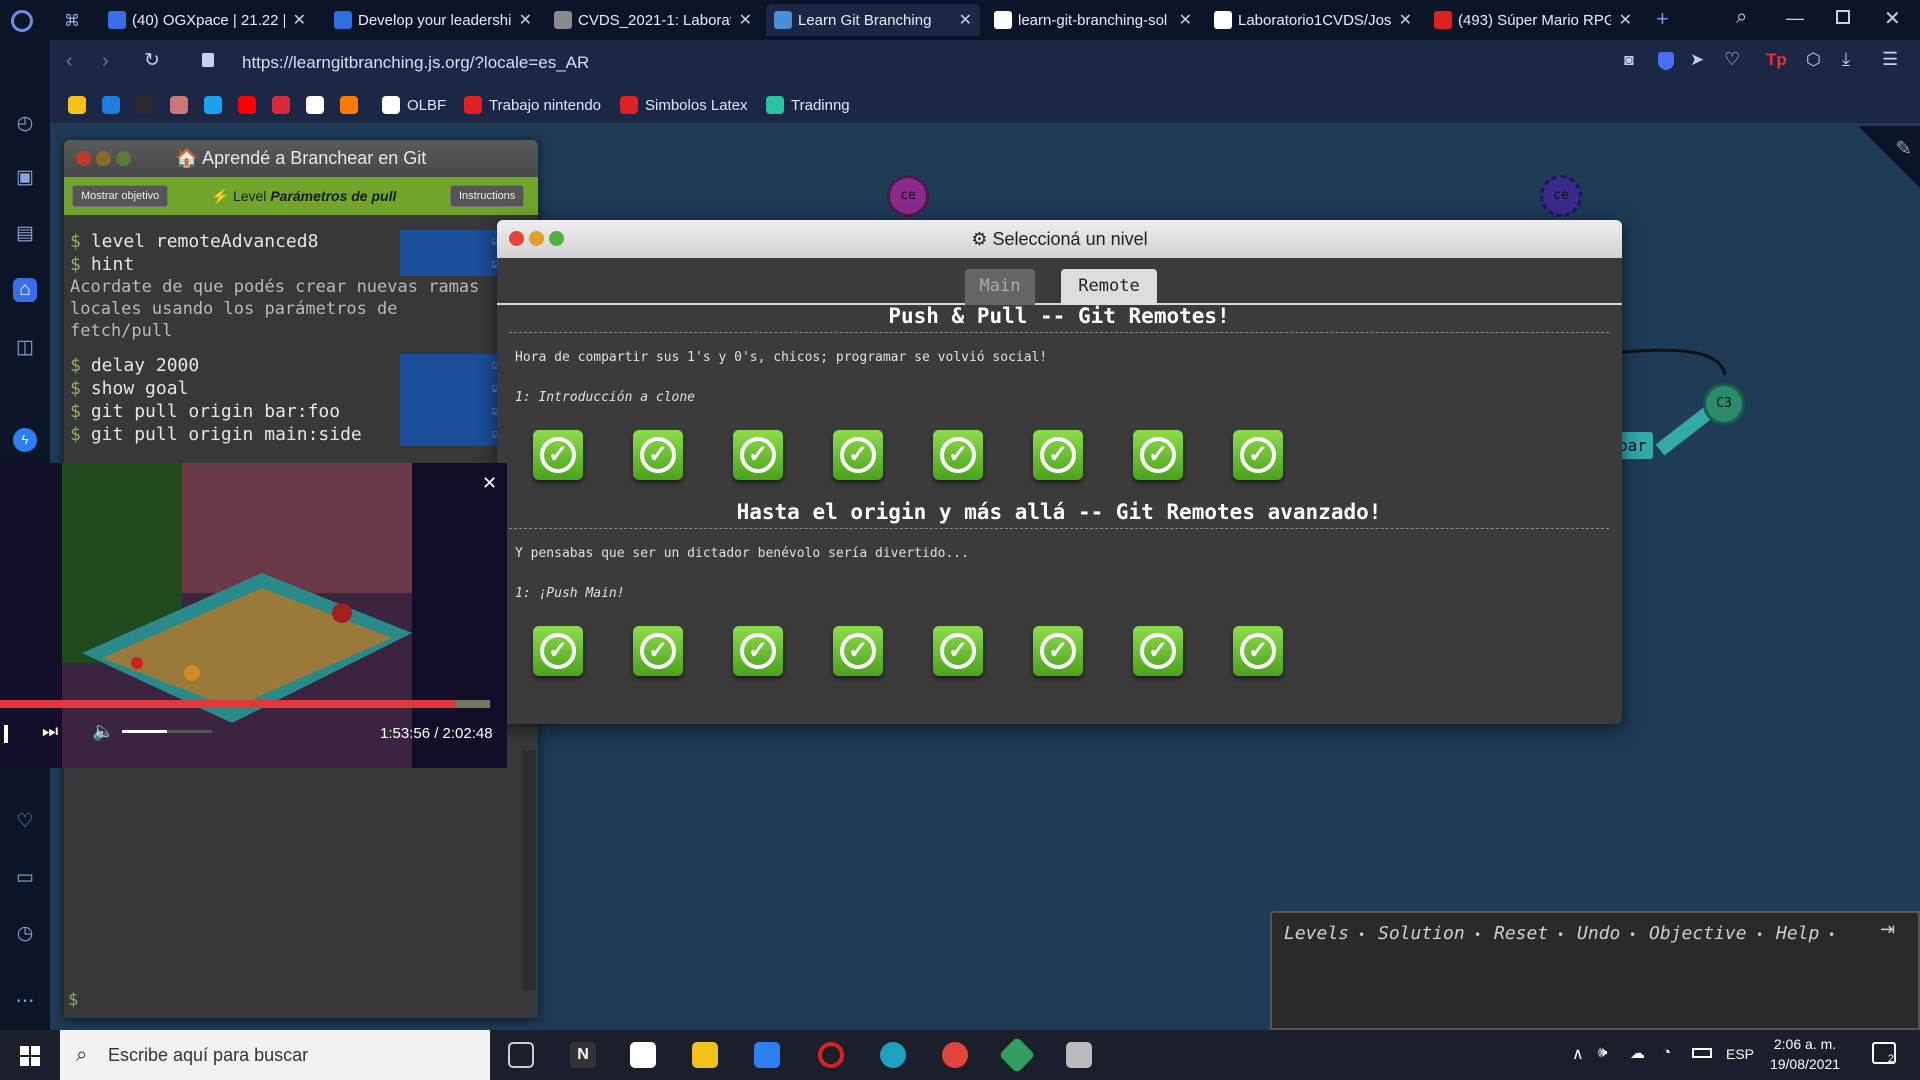 This screenshot has width=1920, height=1080. What do you see at coordinates (1598, 933) in the screenshot?
I see `command-undo: Undo` at bounding box center [1598, 933].